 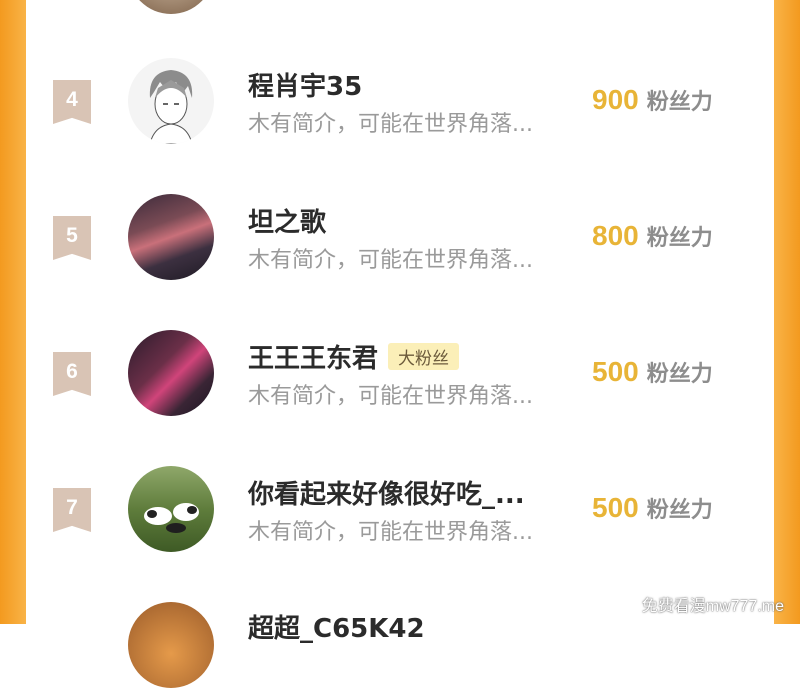 What do you see at coordinates (615, 235) in the screenshot?
I see `fans-count: 800` at bounding box center [615, 235].